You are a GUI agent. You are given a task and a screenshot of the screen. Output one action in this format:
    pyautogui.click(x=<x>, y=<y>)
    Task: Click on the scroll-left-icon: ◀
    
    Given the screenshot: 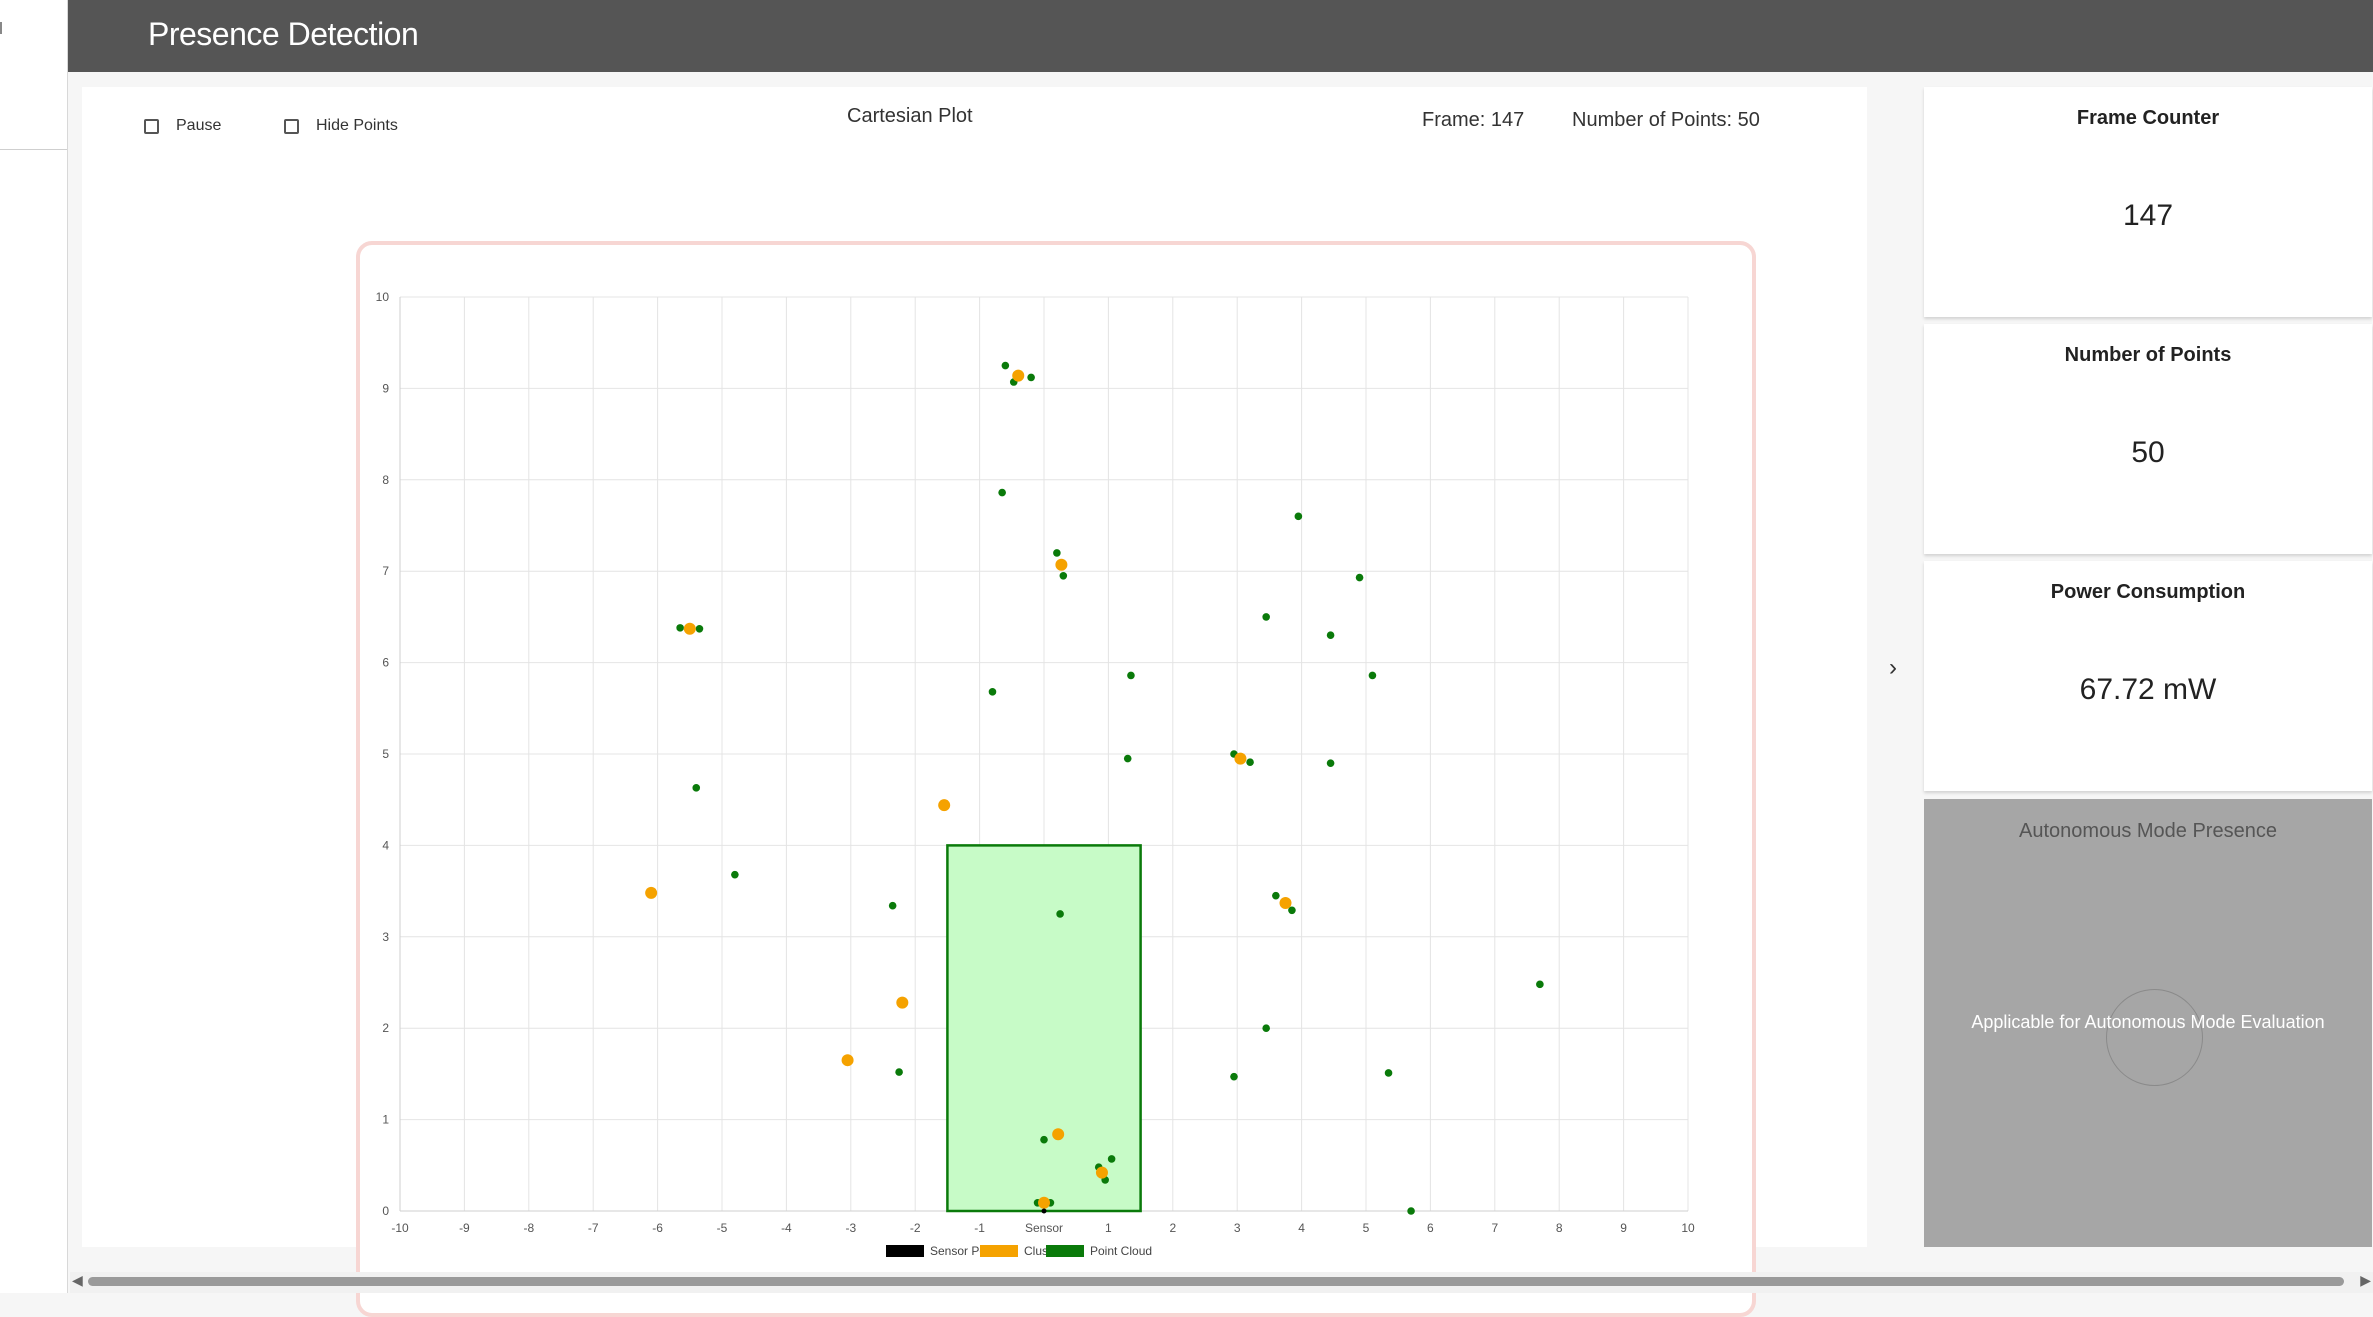 What is the action you would take?
    pyautogui.click(x=77, y=1280)
    